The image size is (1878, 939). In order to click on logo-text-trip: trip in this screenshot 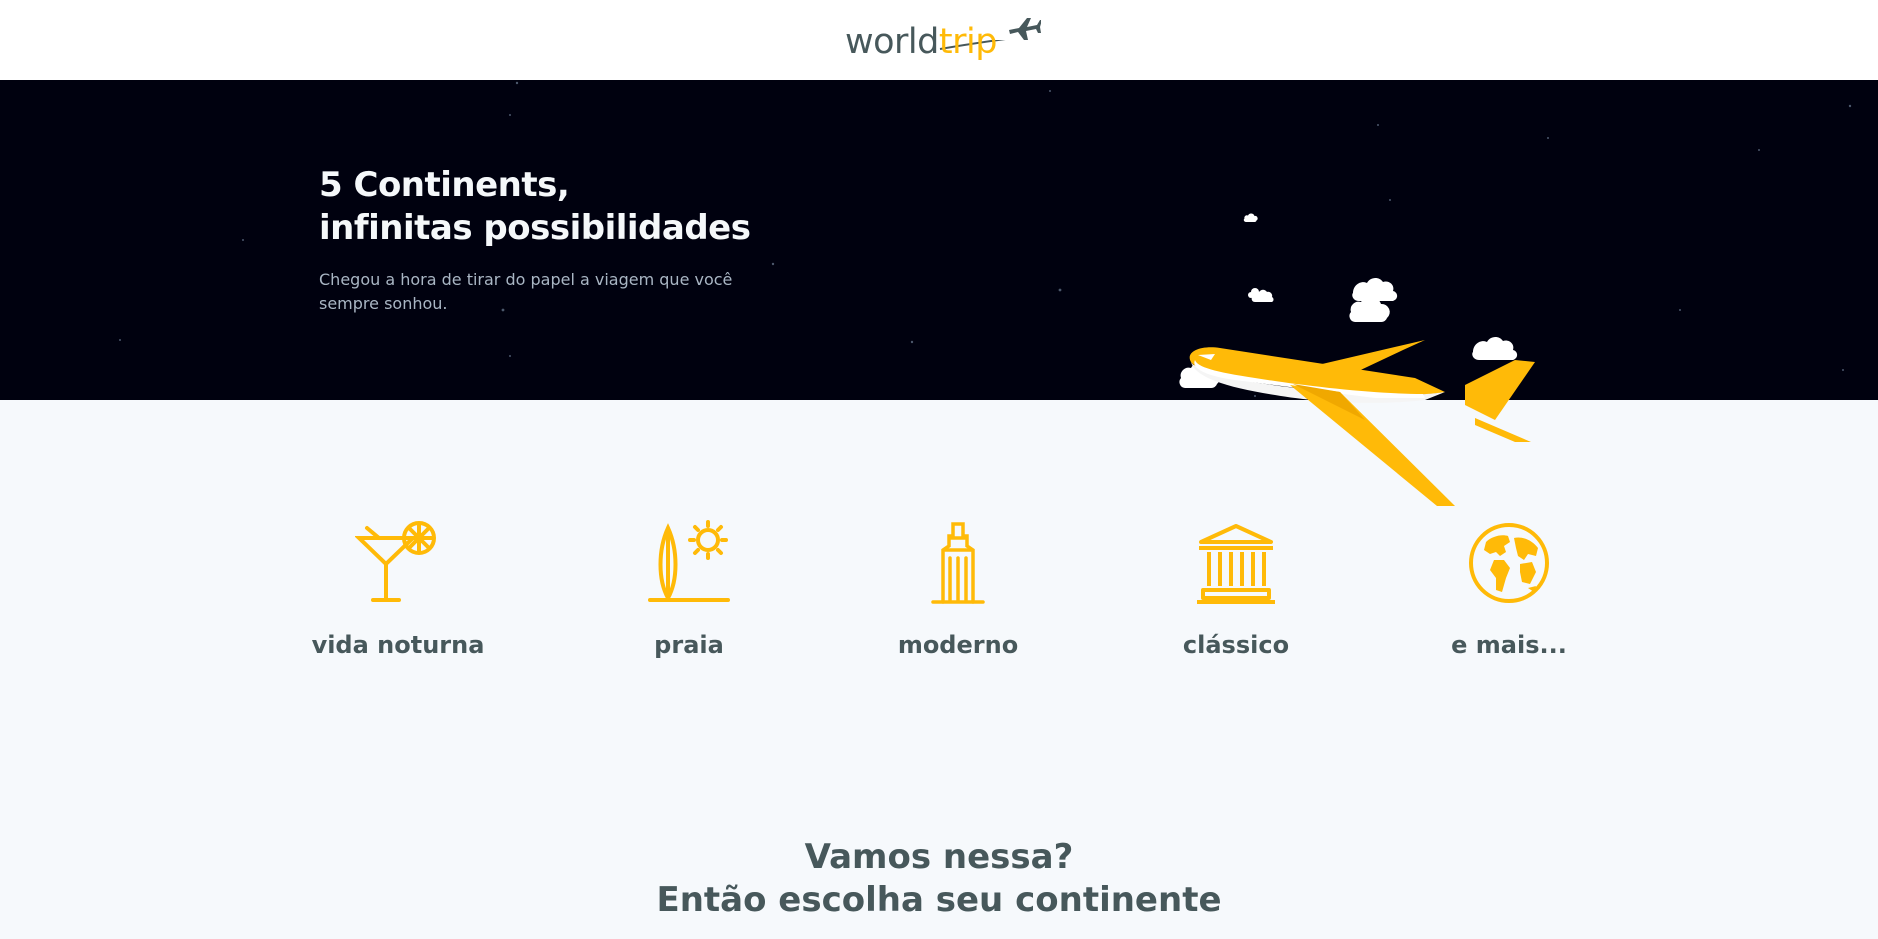, I will do `click(968, 42)`.